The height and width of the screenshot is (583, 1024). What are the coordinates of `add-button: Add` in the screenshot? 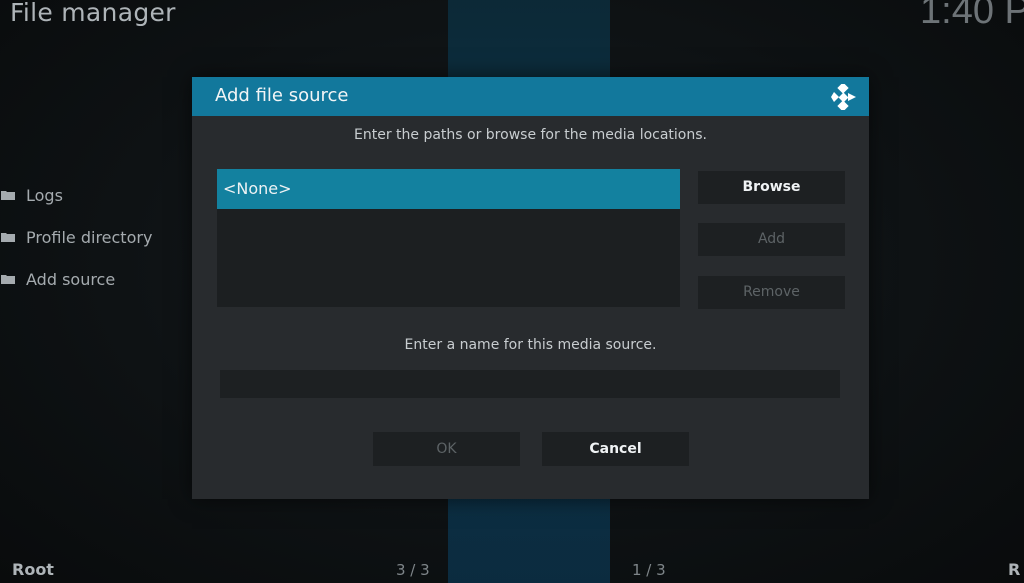 It's located at (771, 239).